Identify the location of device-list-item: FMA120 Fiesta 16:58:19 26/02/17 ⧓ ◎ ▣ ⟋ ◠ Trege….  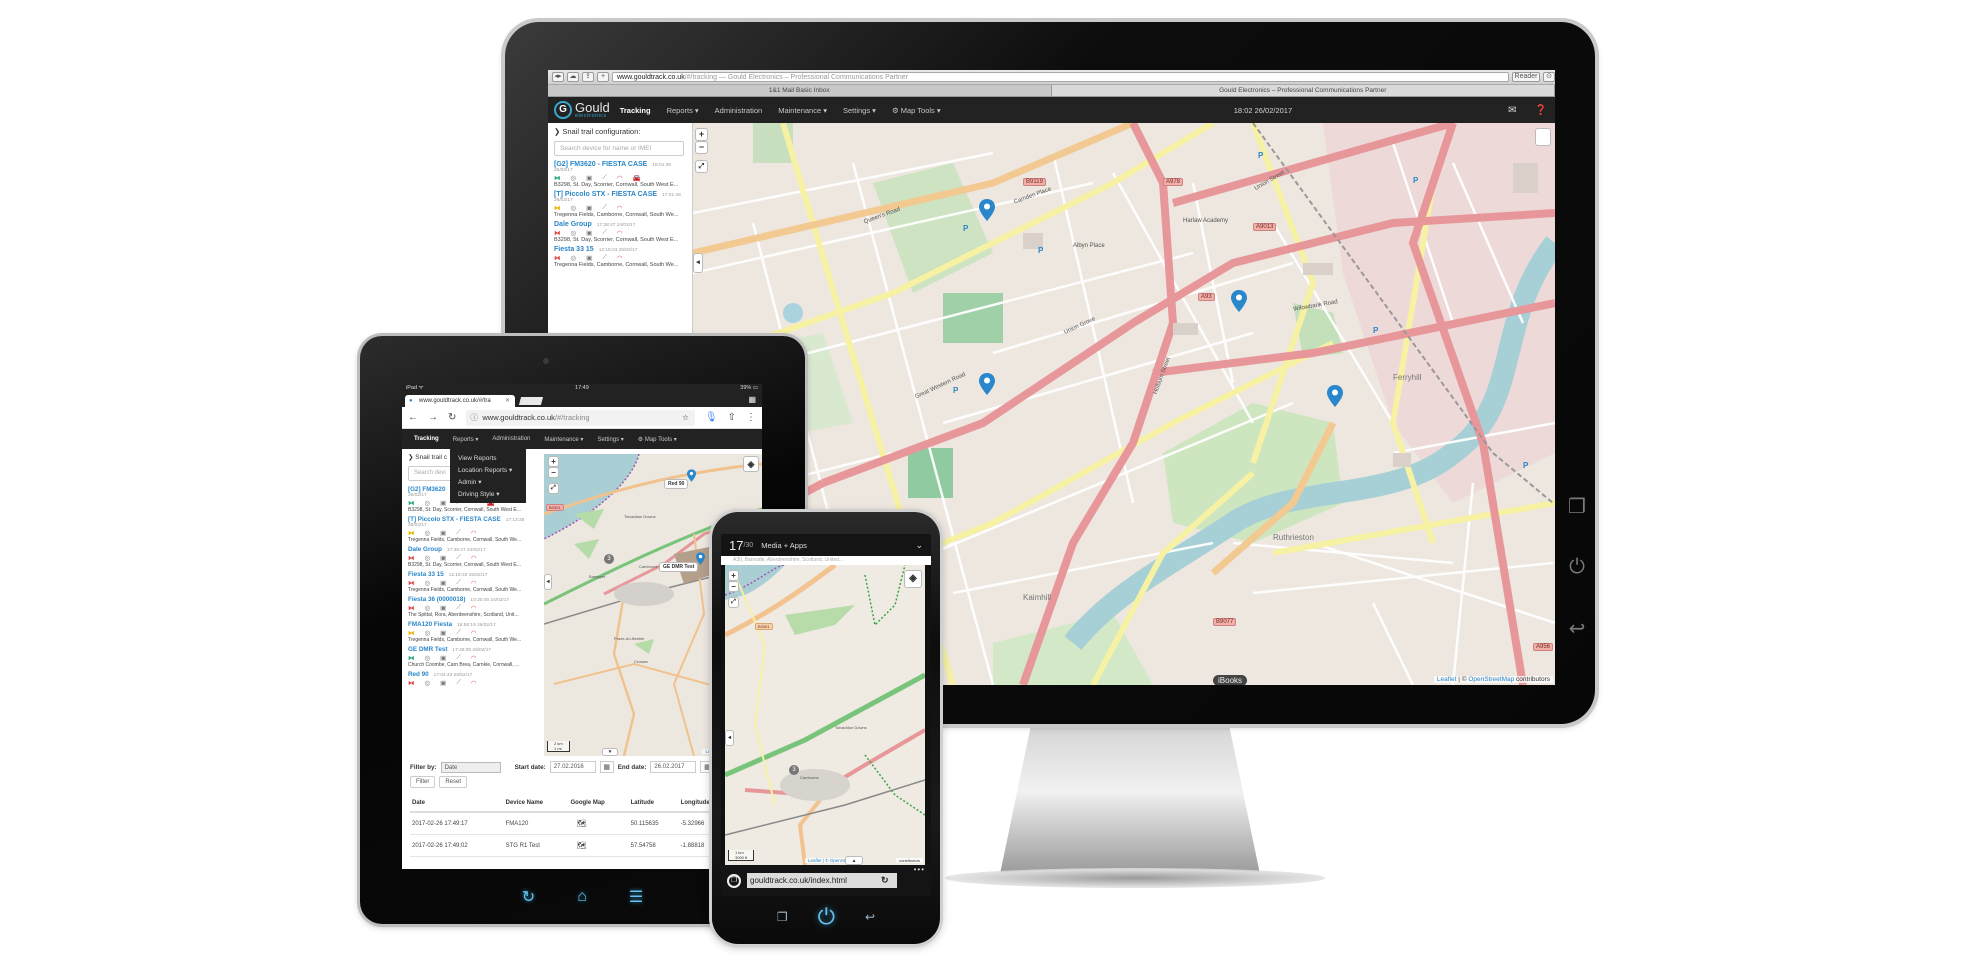
(473, 632).